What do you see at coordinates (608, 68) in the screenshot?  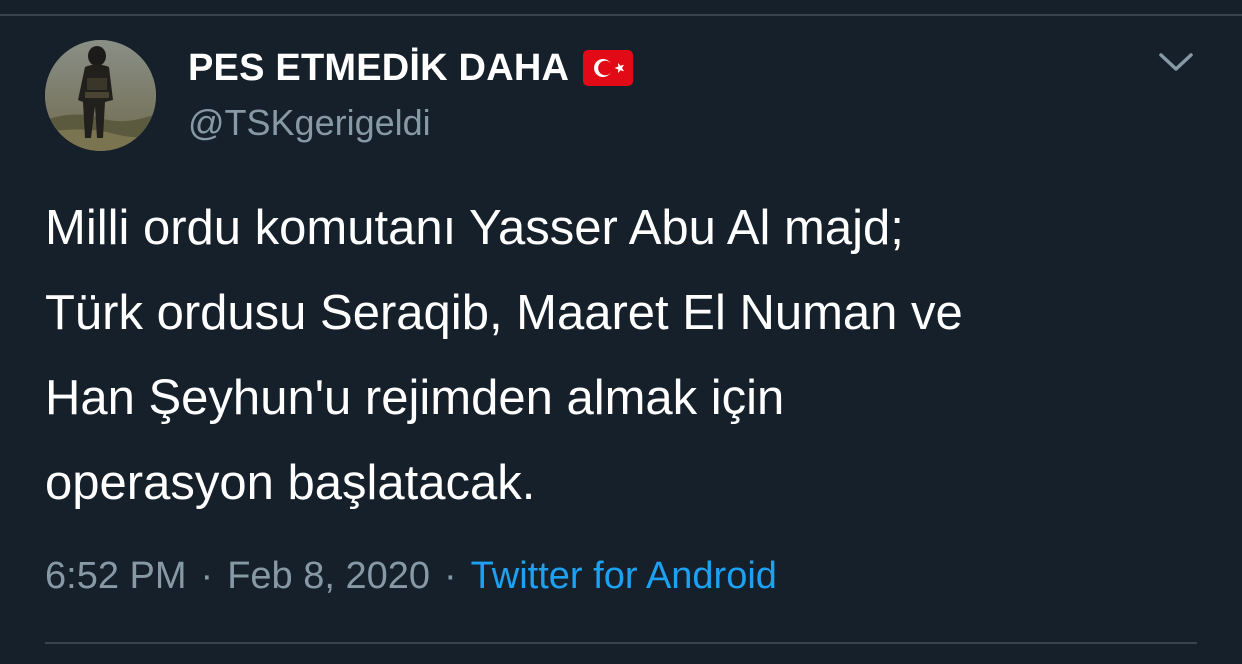 I see `turkey-flag-icon` at bounding box center [608, 68].